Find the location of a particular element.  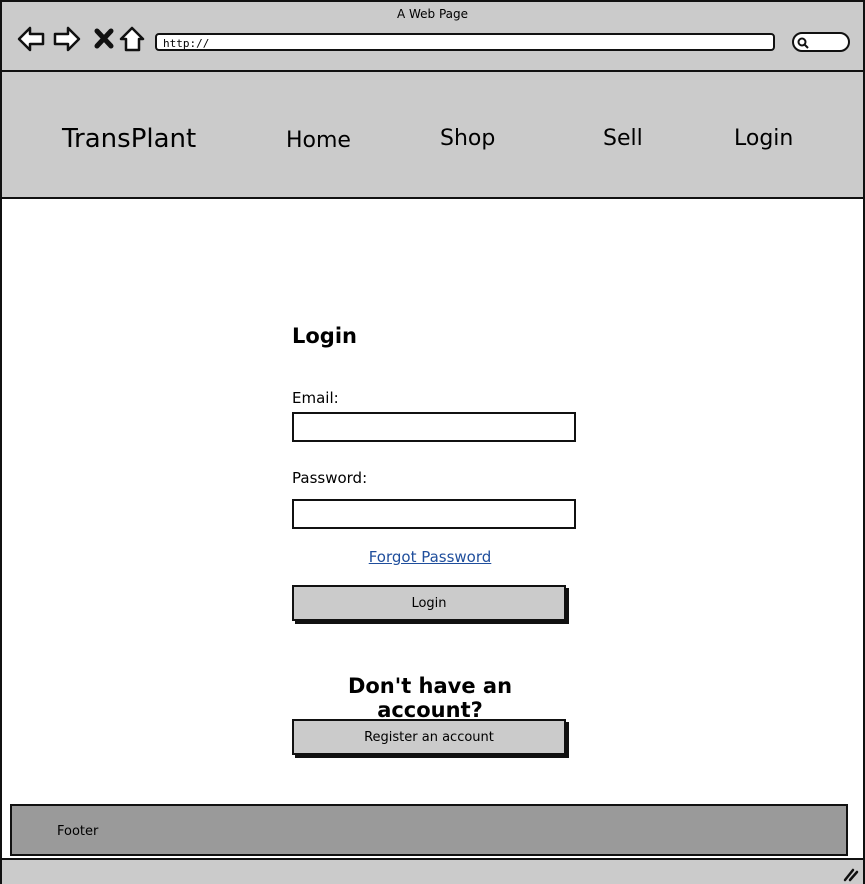

register-button: Register an account is located at coordinates (429, 737).